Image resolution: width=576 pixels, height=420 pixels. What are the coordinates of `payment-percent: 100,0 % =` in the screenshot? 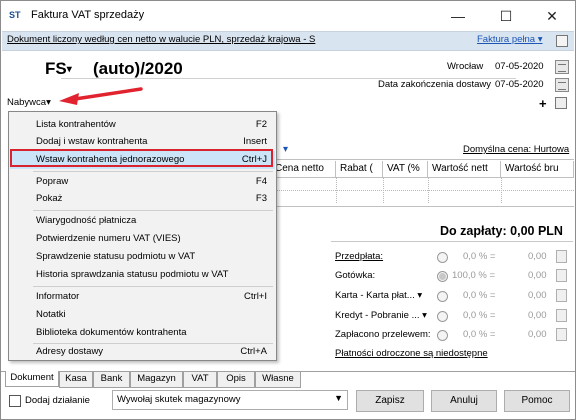 It's located at (474, 275).